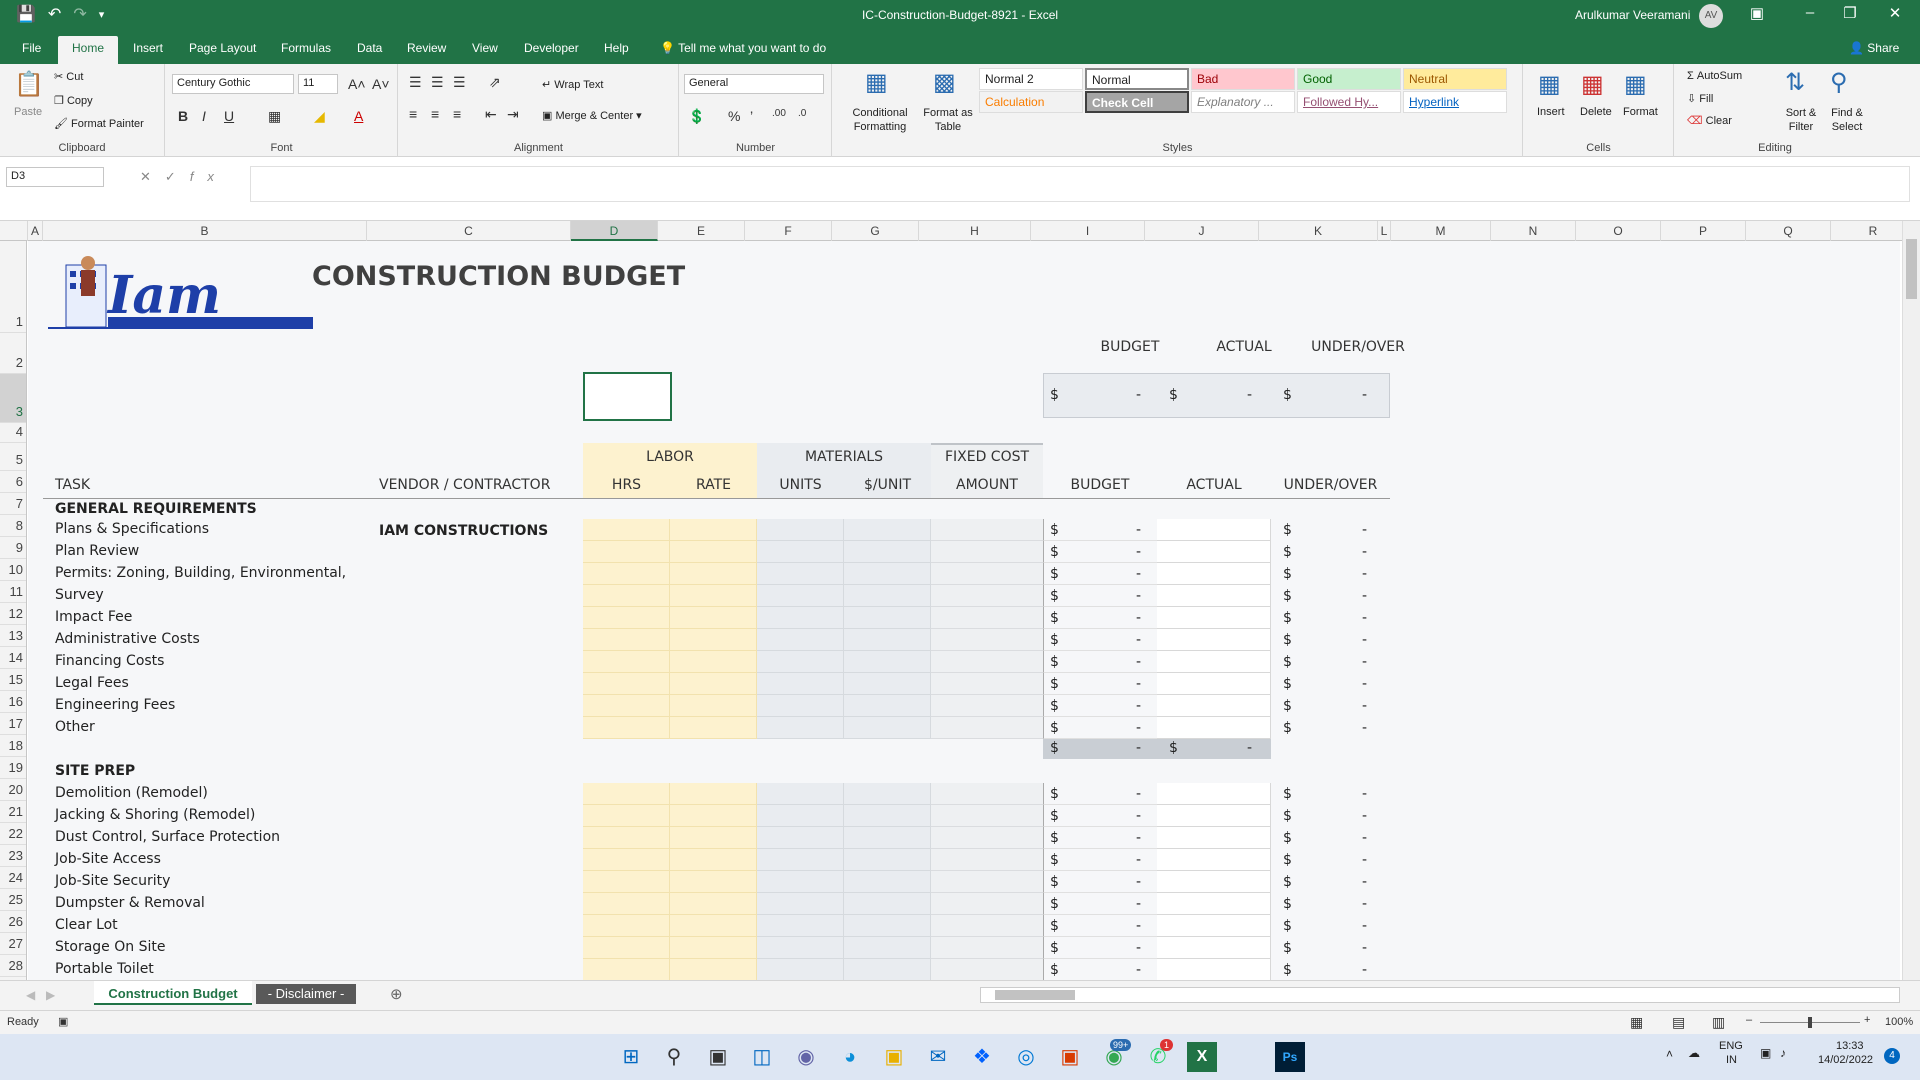 The width and height of the screenshot is (1920, 1080). Describe the element at coordinates (975, 231) in the screenshot. I see `column-header-h: H` at that location.